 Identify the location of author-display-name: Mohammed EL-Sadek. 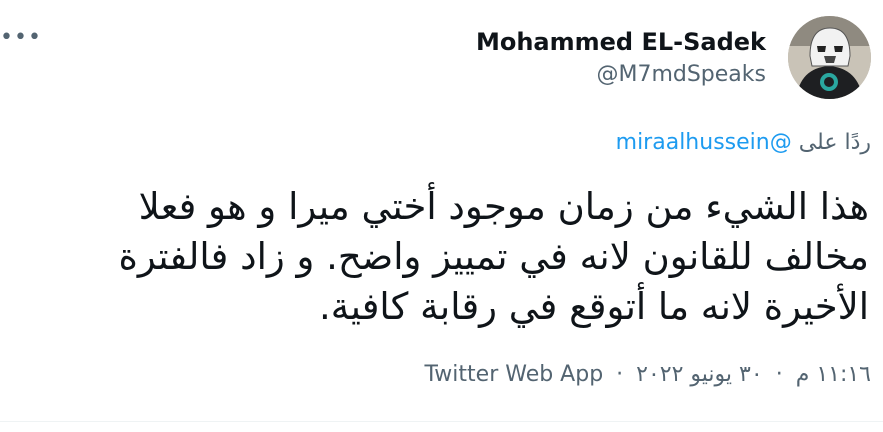
(621, 42).